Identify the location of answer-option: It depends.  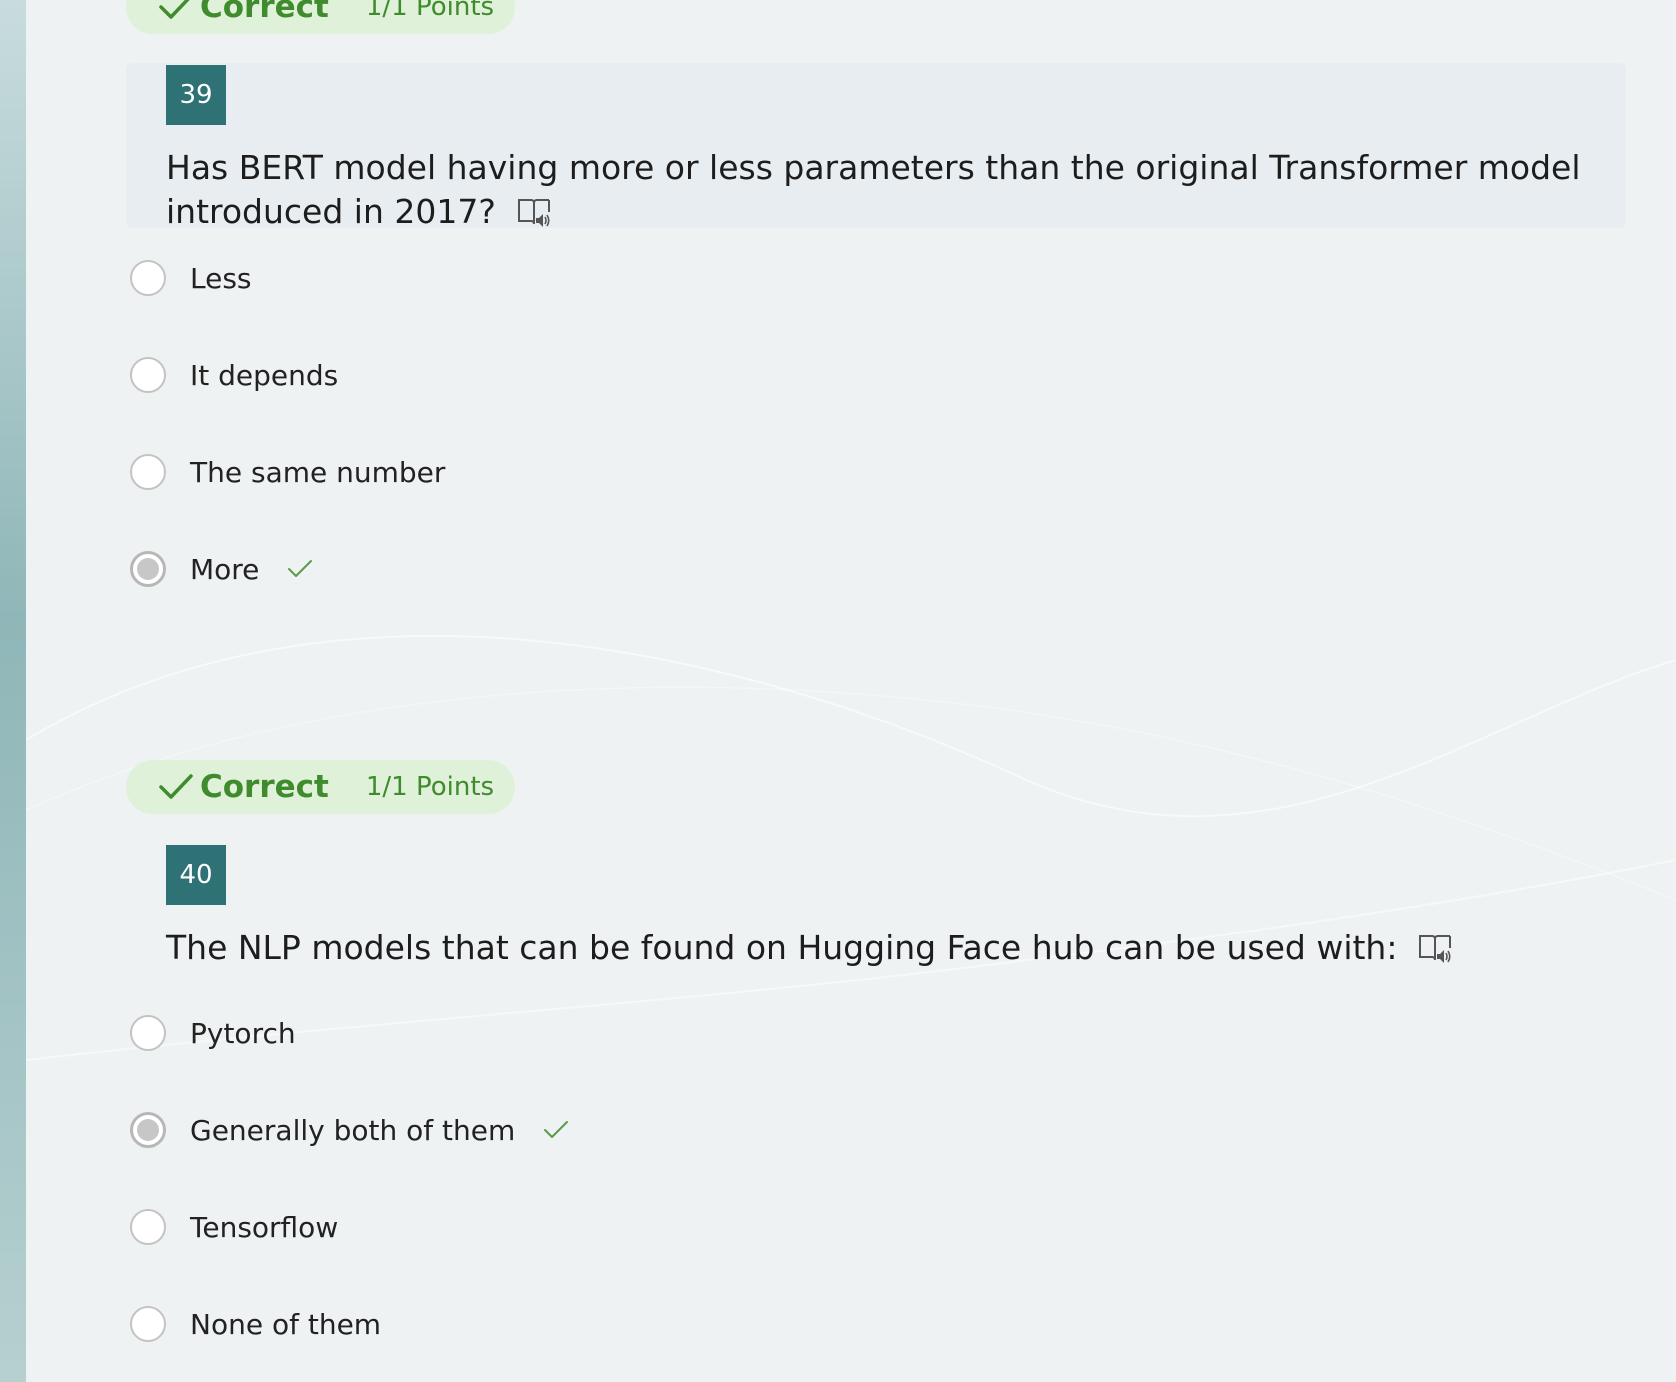
(234, 375).